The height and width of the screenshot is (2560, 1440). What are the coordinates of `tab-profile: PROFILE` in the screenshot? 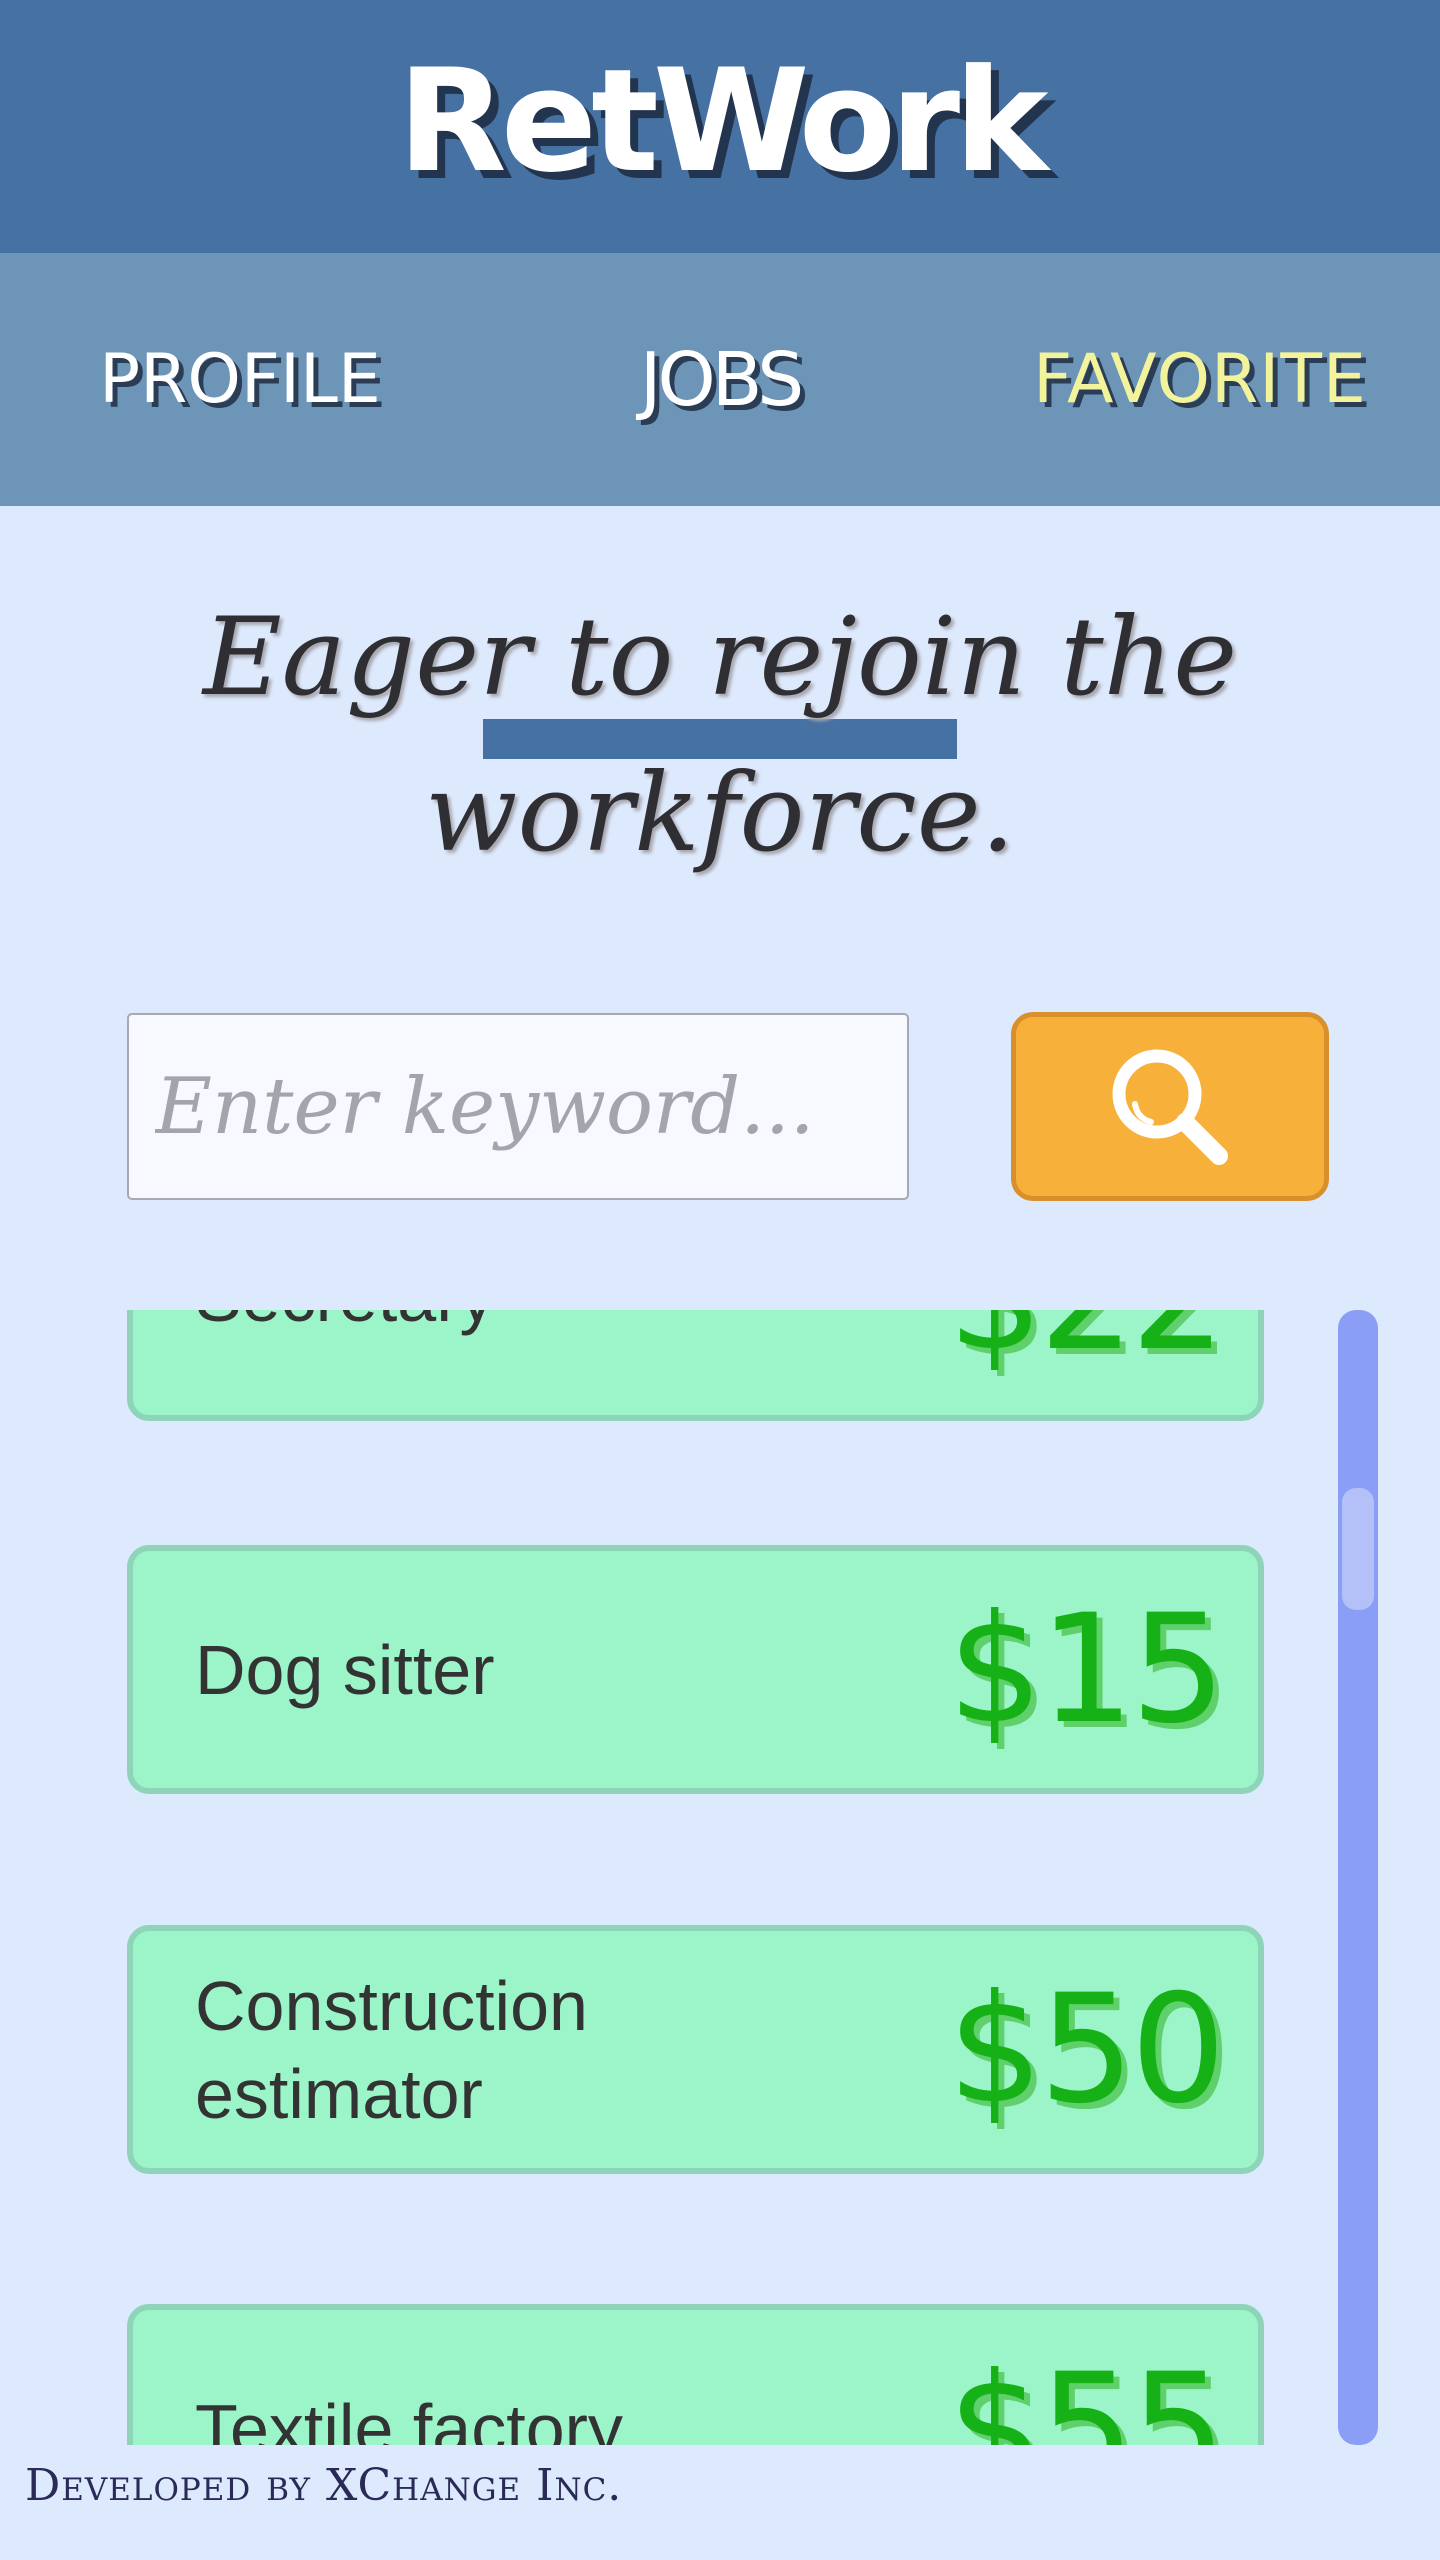 It's located at (240, 379).